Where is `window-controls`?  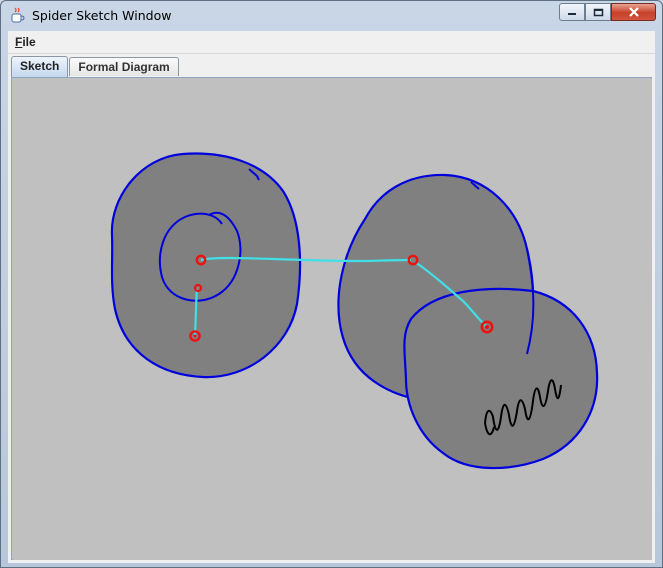
window-controls is located at coordinates (607, 12).